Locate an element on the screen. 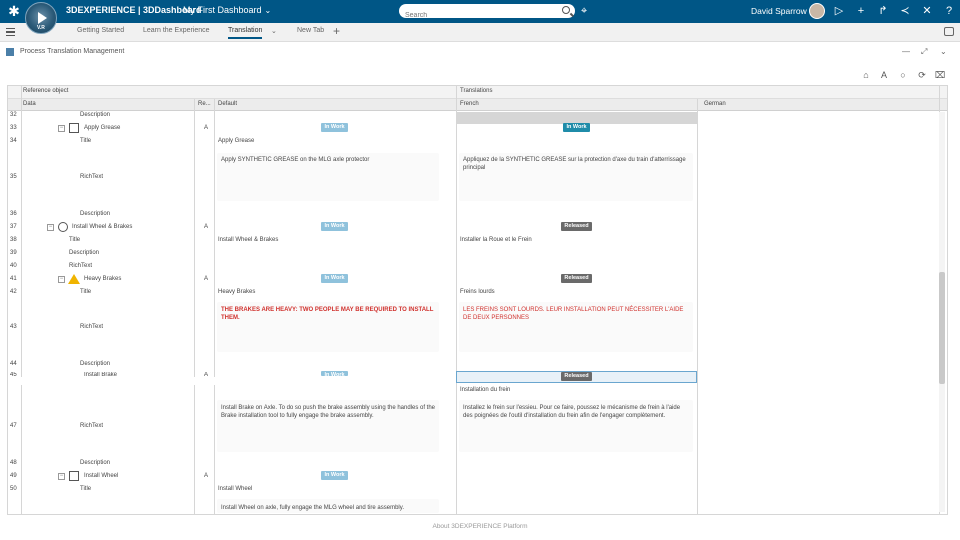 The width and height of the screenshot is (960, 540). social-icon: ≺ is located at coordinates (905, 11).